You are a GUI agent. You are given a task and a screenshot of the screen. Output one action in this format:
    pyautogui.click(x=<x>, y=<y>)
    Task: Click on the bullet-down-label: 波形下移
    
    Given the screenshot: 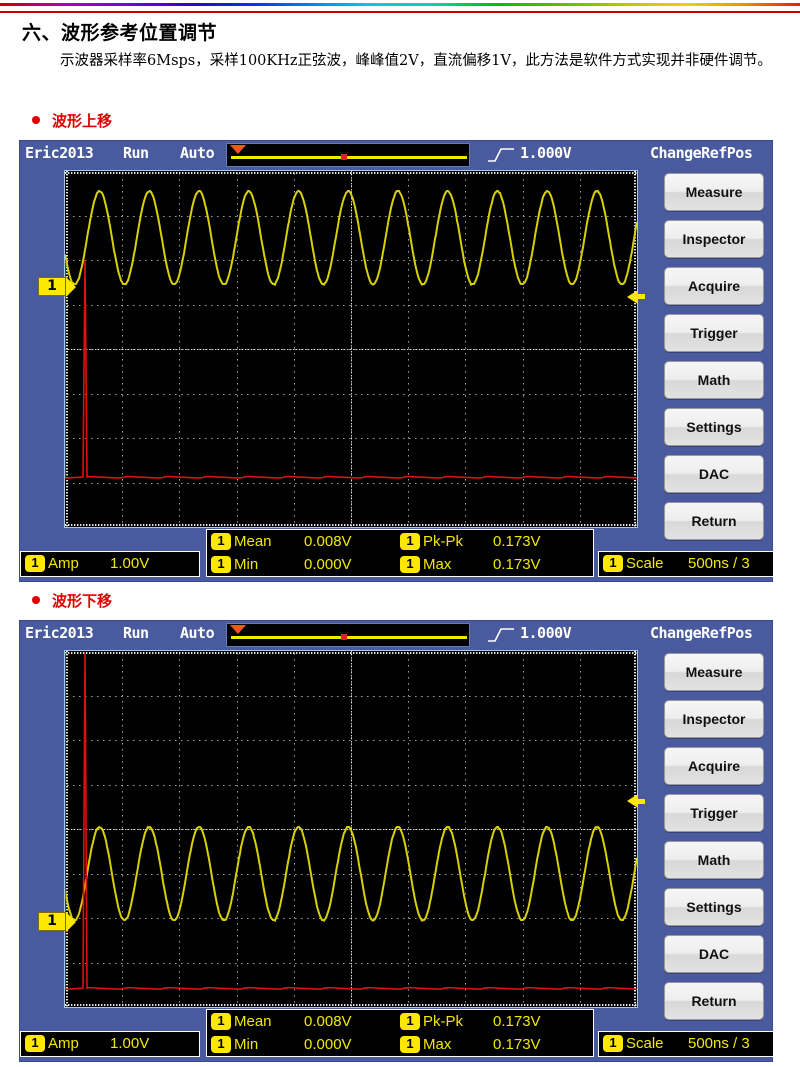 What is the action you would take?
    pyautogui.click(x=82, y=601)
    